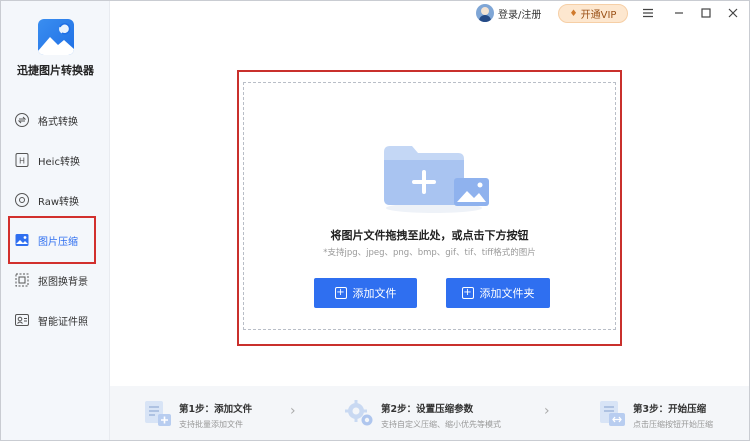 The height and width of the screenshot is (441, 750). What do you see at coordinates (429, 253) in the screenshot?
I see `drop-zone-subtitle: *支持jpg、jpeg、png、bmp、gif、tif、tiff格式的图片` at bounding box center [429, 253].